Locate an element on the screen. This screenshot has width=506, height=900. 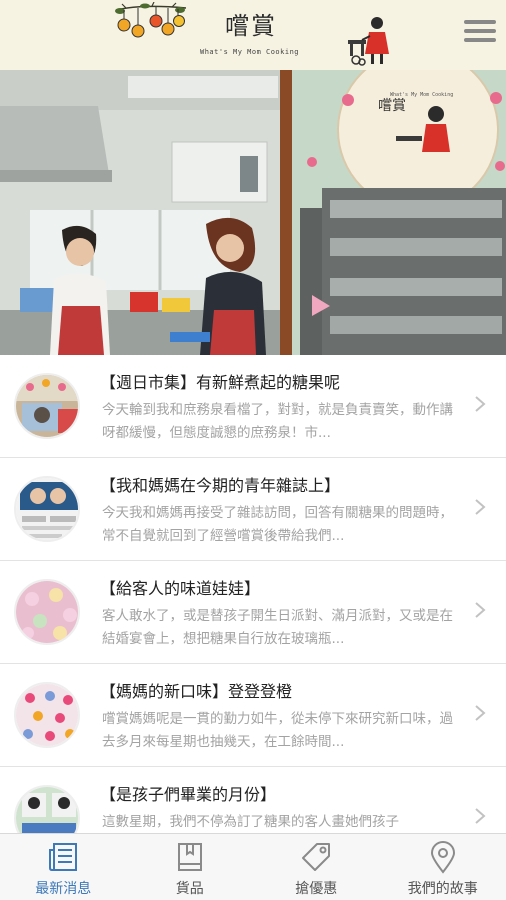
tag-icon is located at coordinates (316, 857).